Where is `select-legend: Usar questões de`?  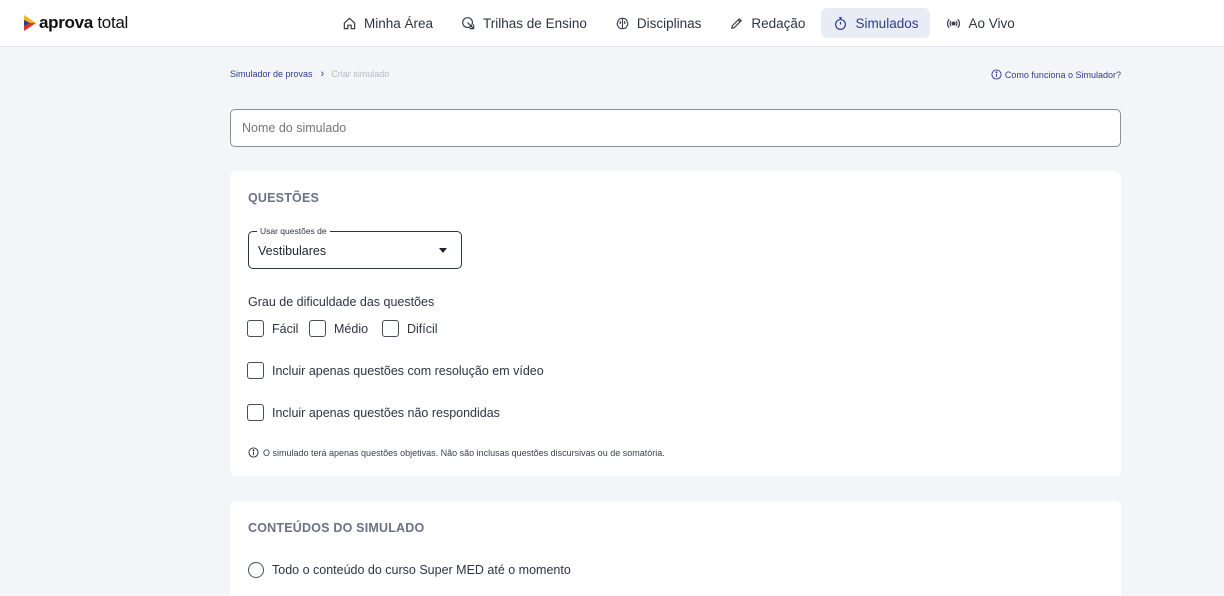 select-legend: Usar questões de is located at coordinates (293, 231).